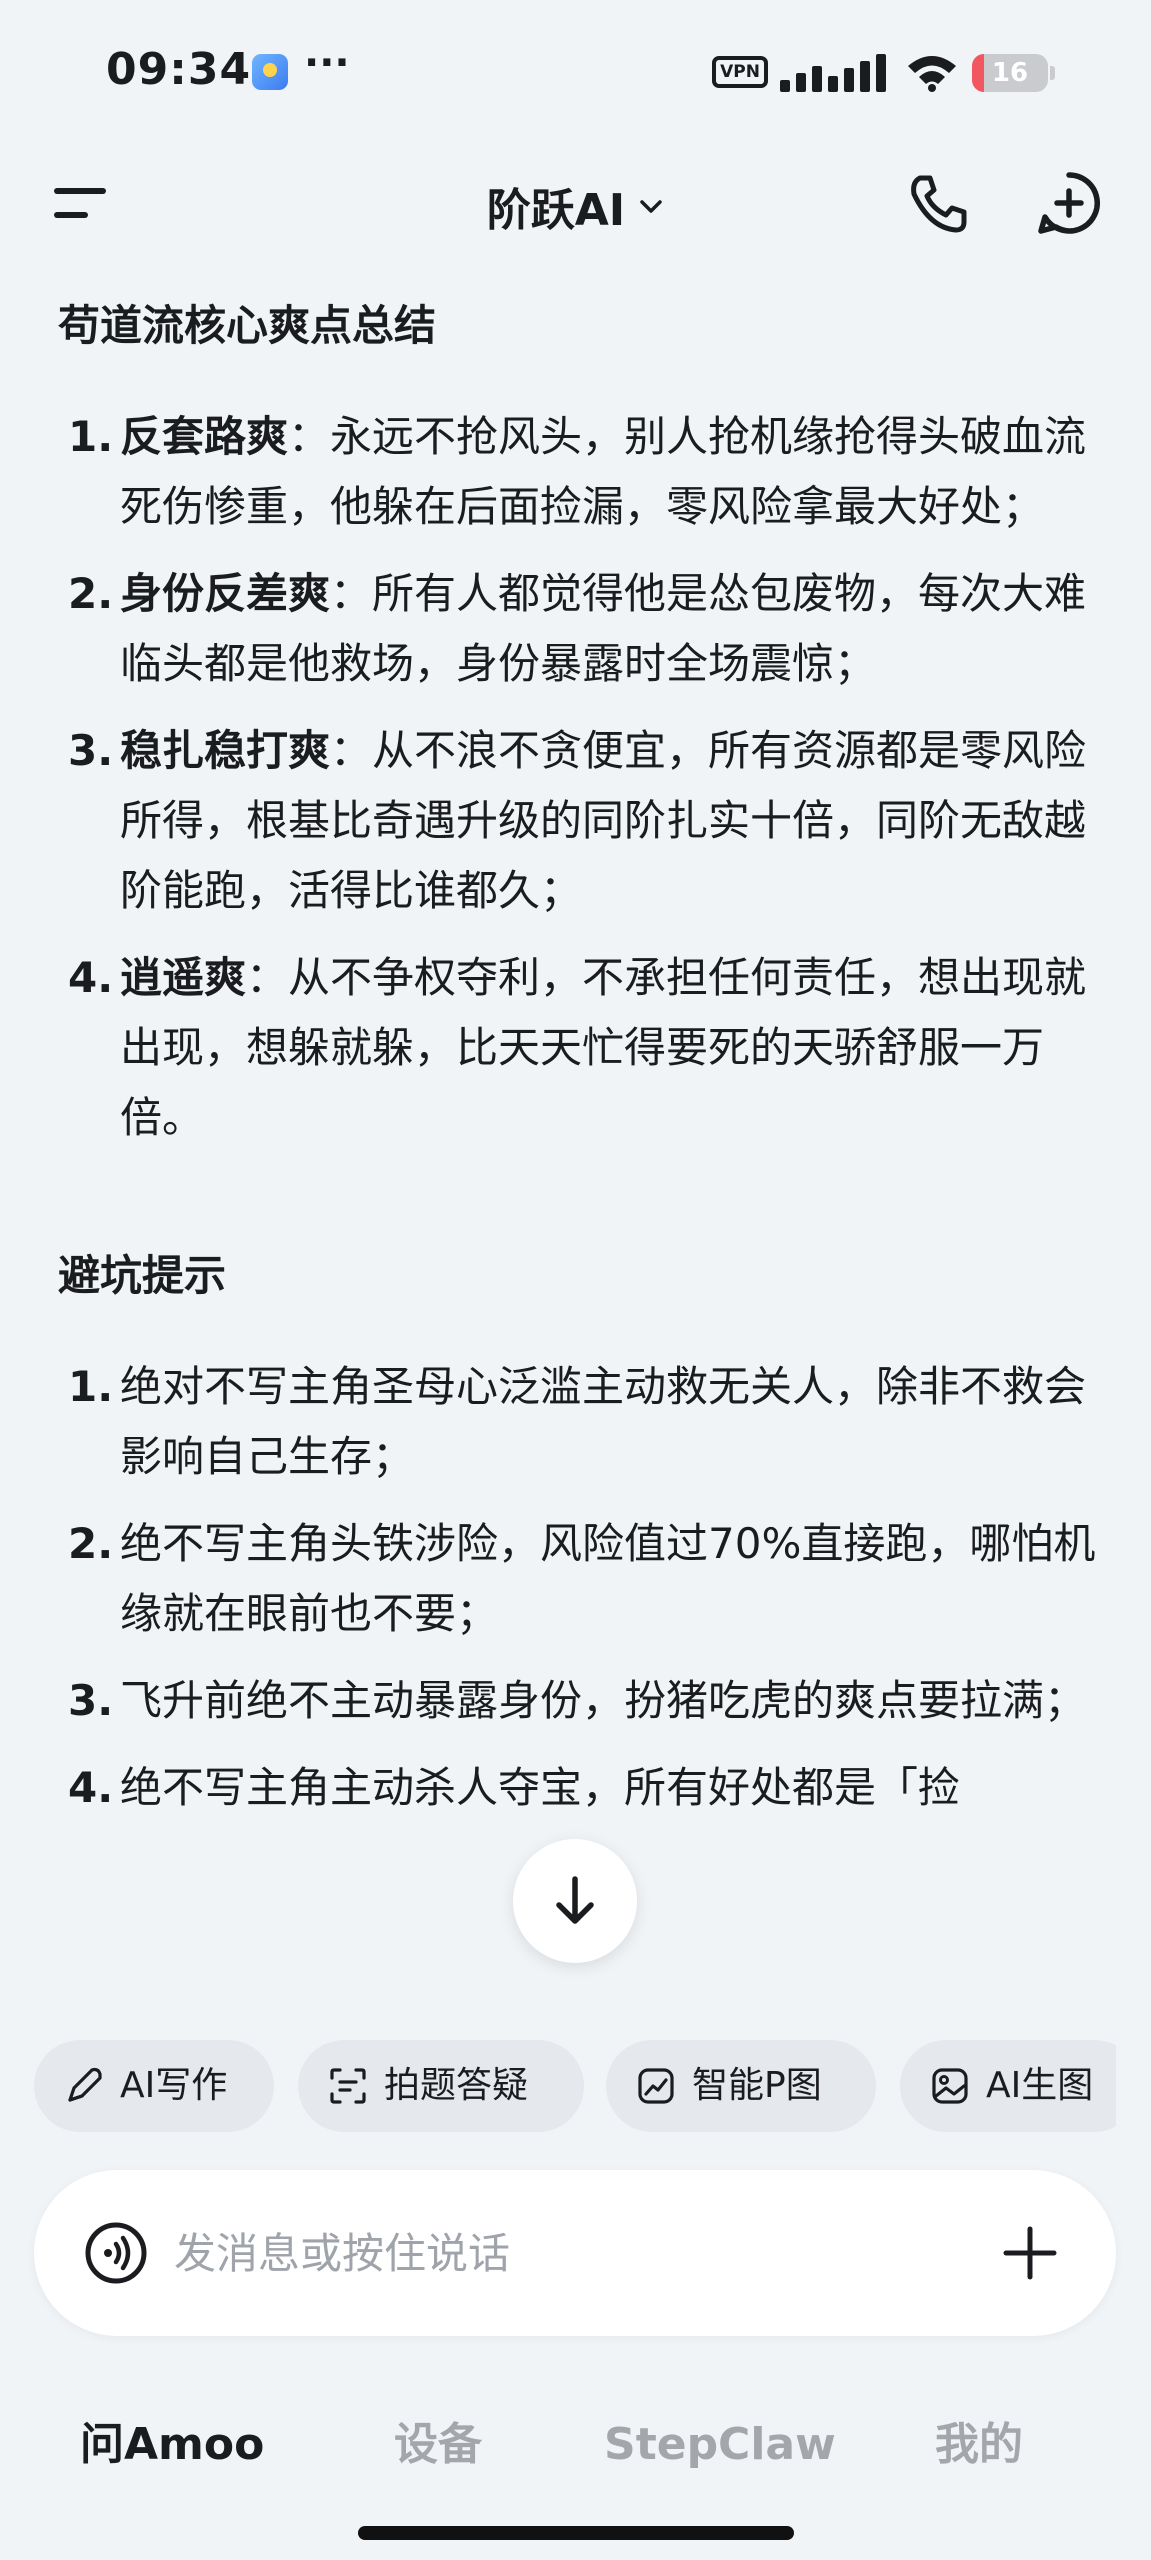 The image size is (1151, 2560). Describe the element at coordinates (575, 2445) in the screenshot. I see `bottom-navigation: 问Amoo 设备 StepClaw 我的` at that location.